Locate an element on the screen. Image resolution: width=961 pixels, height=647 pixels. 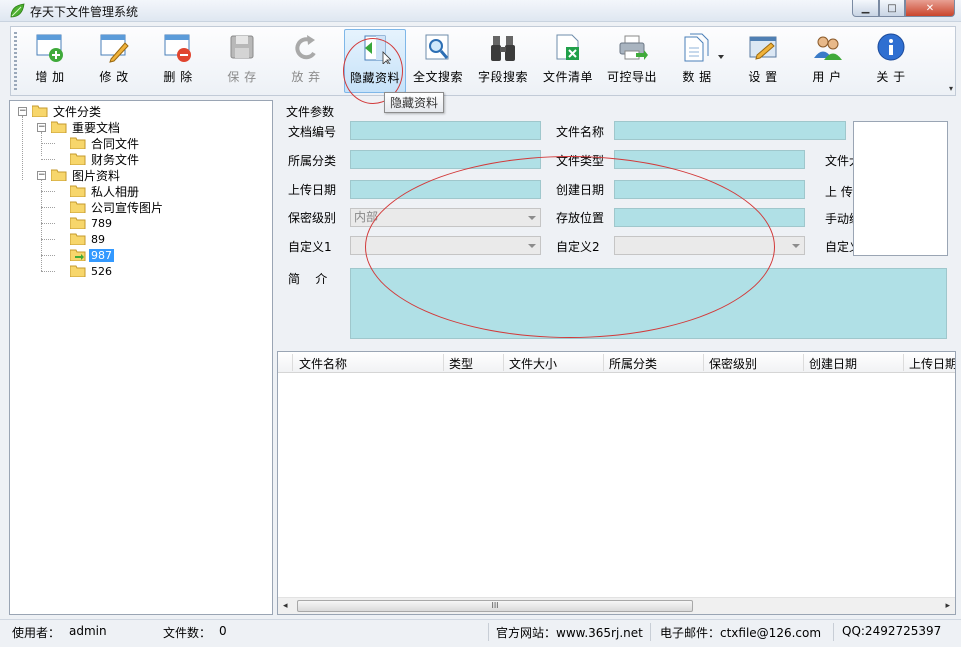
tree-node-label: 财务文件 is located at coordinates (115, 159).